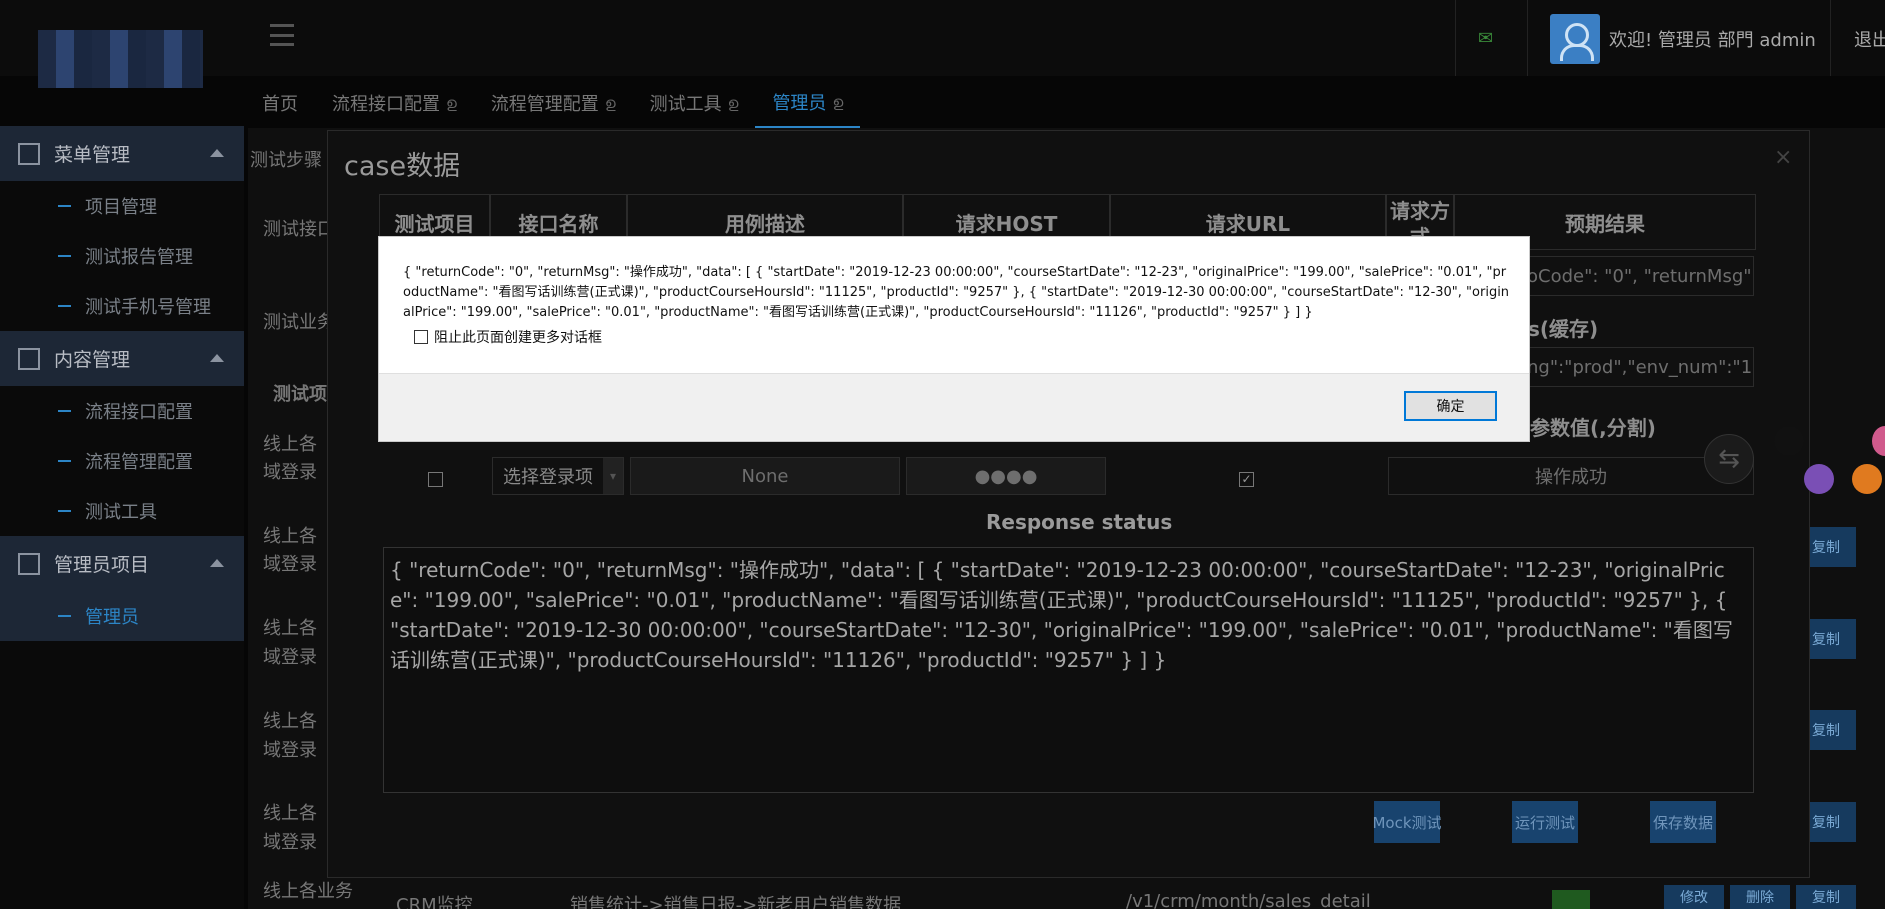 The image size is (1885, 909). I want to click on sidebar-item-flow-interface: 流程接口配置, so click(122, 411).